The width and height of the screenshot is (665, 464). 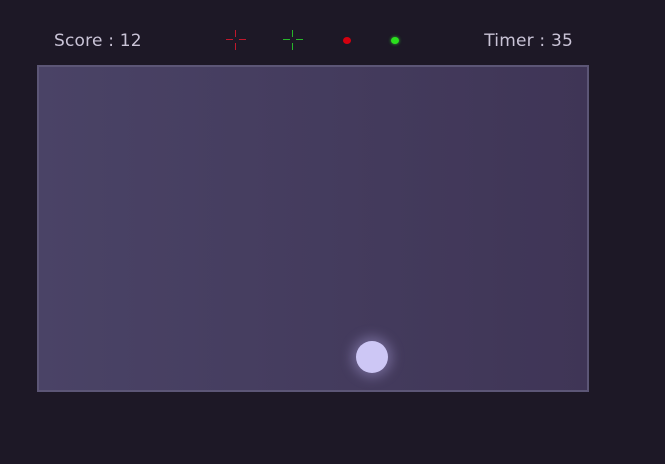 What do you see at coordinates (372, 357) in the screenshot?
I see `ball` at bounding box center [372, 357].